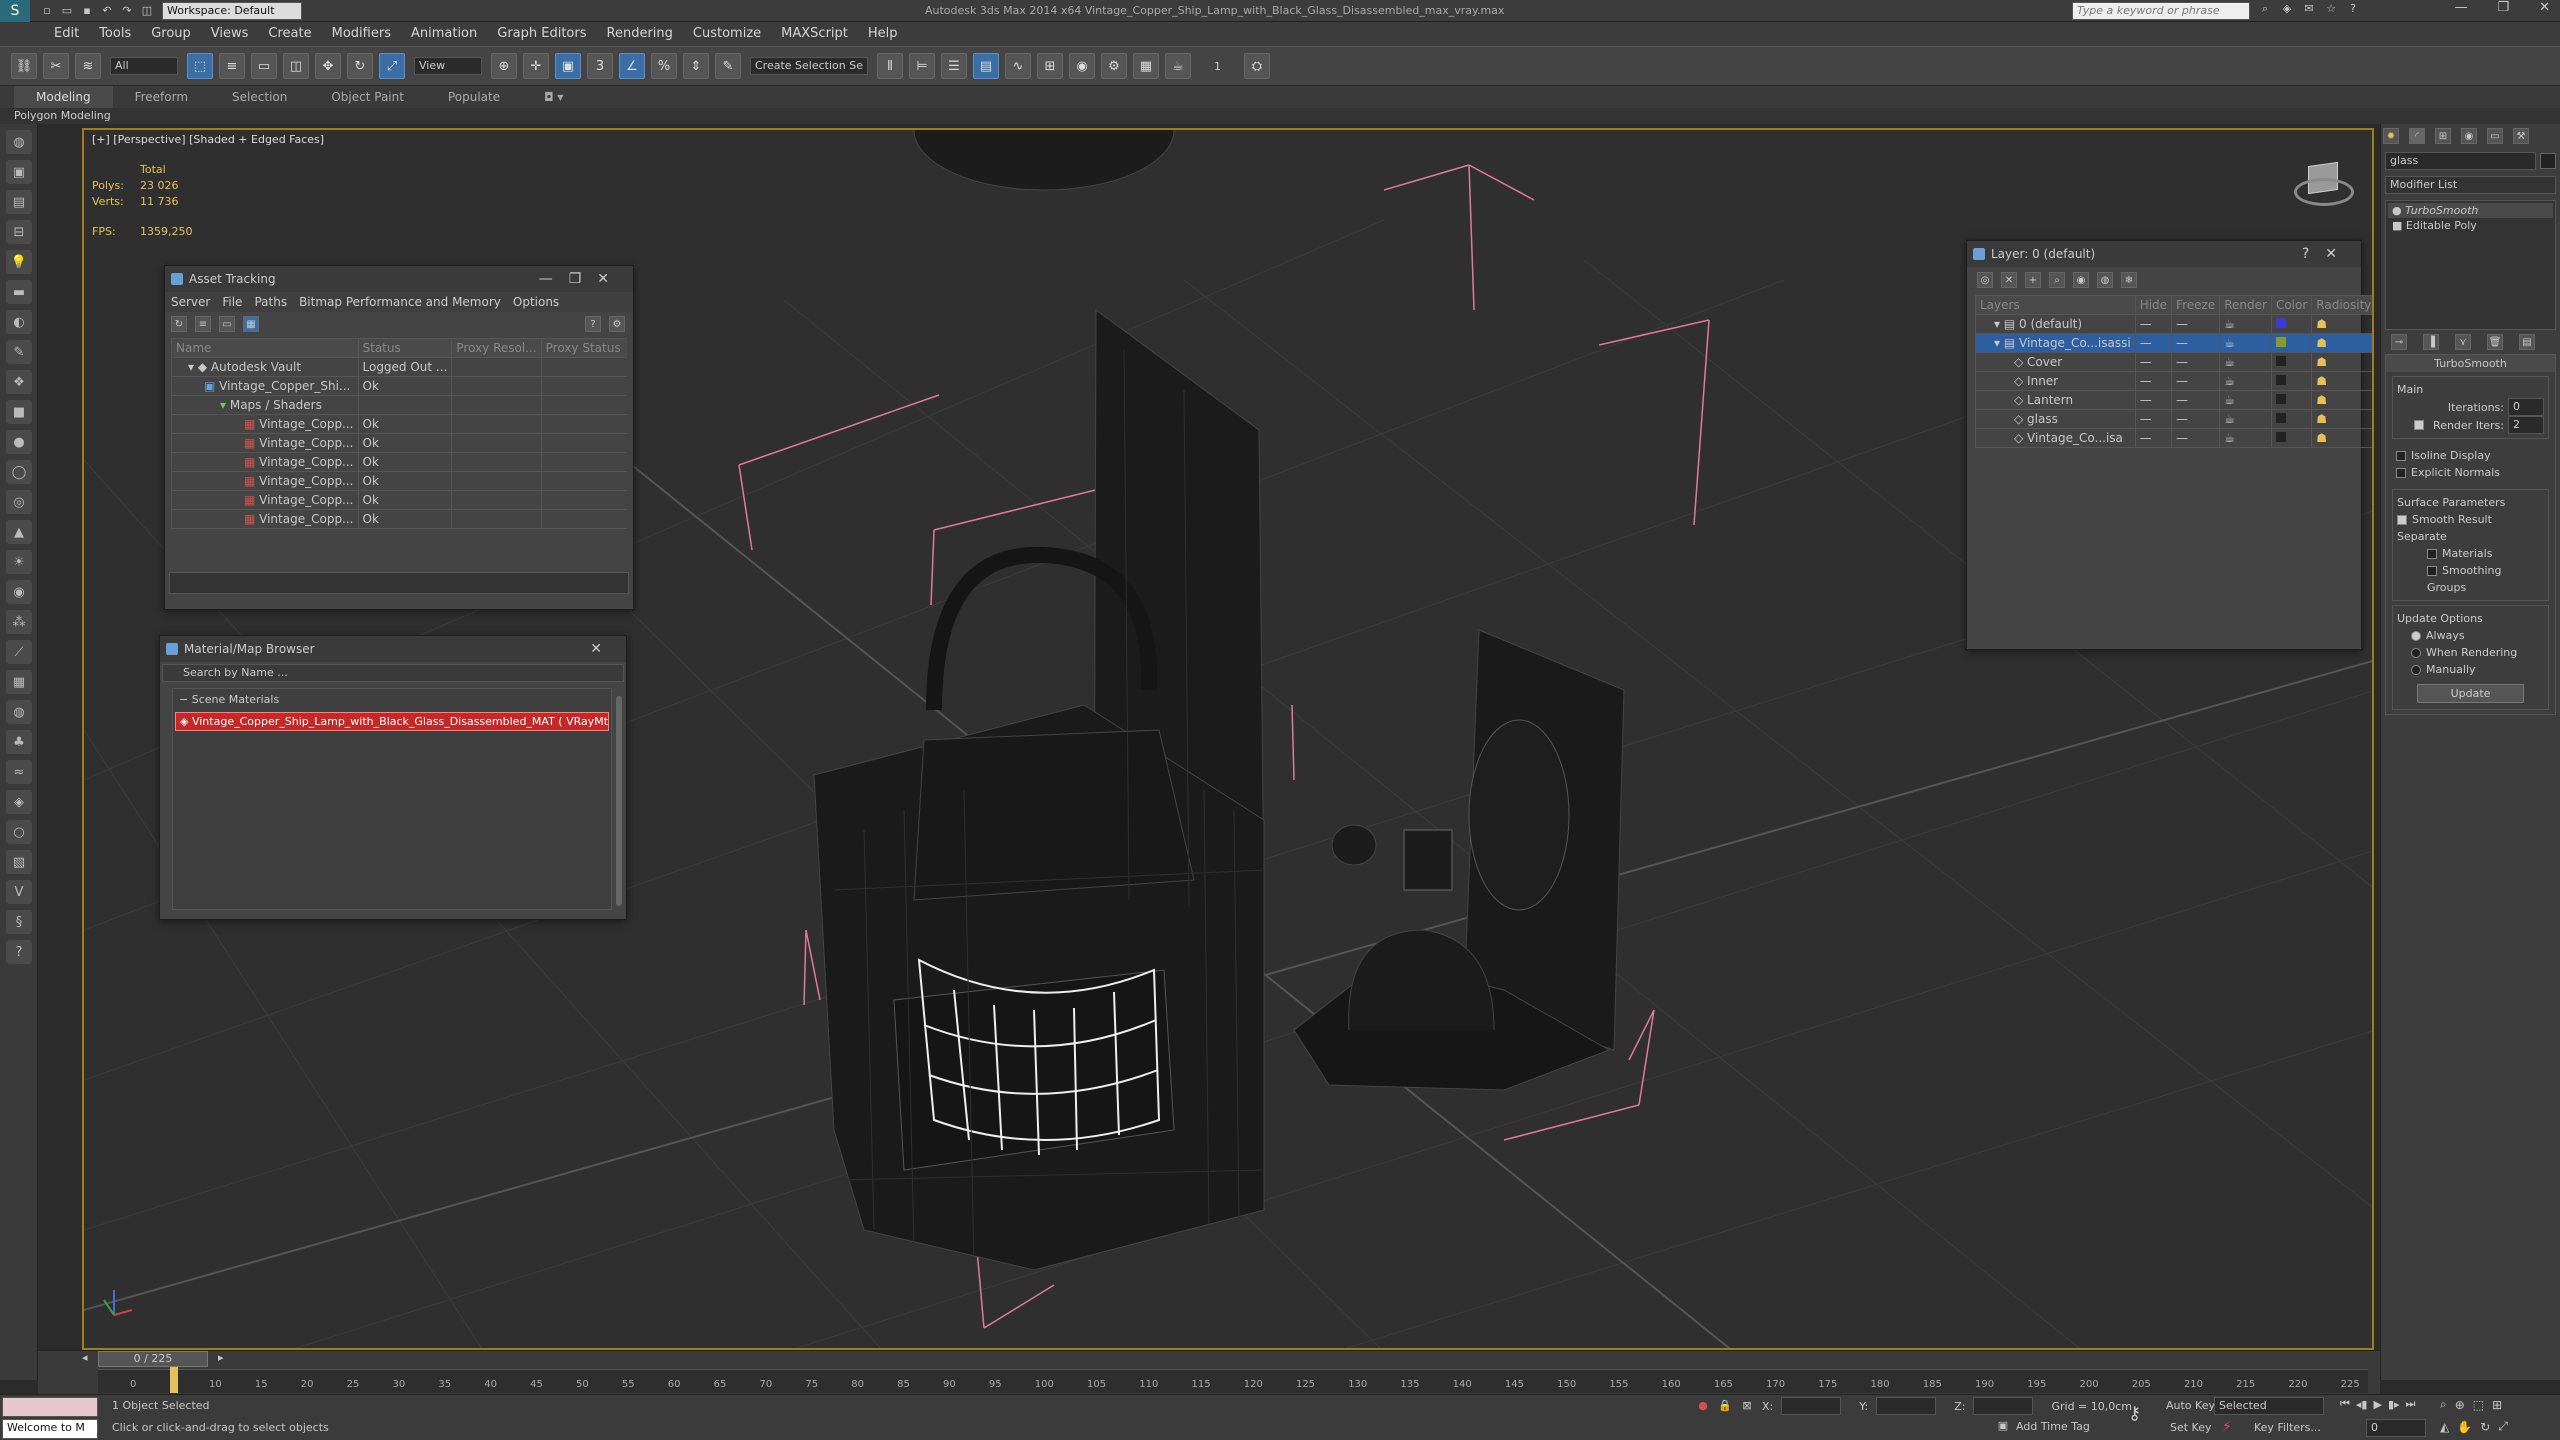  What do you see at coordinates (1257, 66) in the screenshot?
I see `render-teapot-icon: ⛭` at bounding box center [1257, 66].